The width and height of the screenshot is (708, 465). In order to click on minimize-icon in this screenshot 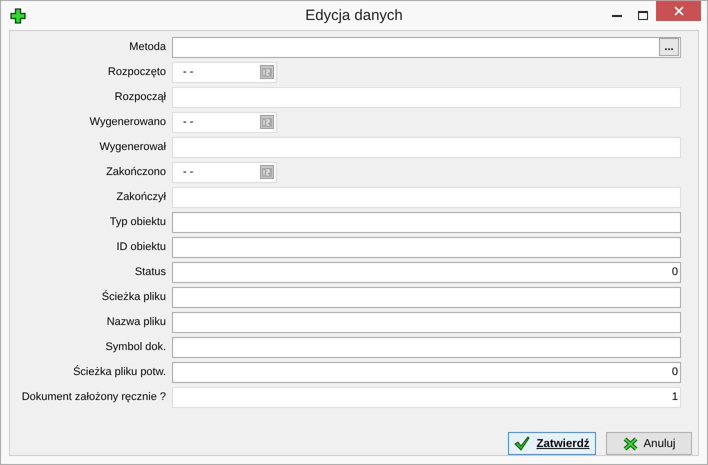, I will do `click(617, 15)`.